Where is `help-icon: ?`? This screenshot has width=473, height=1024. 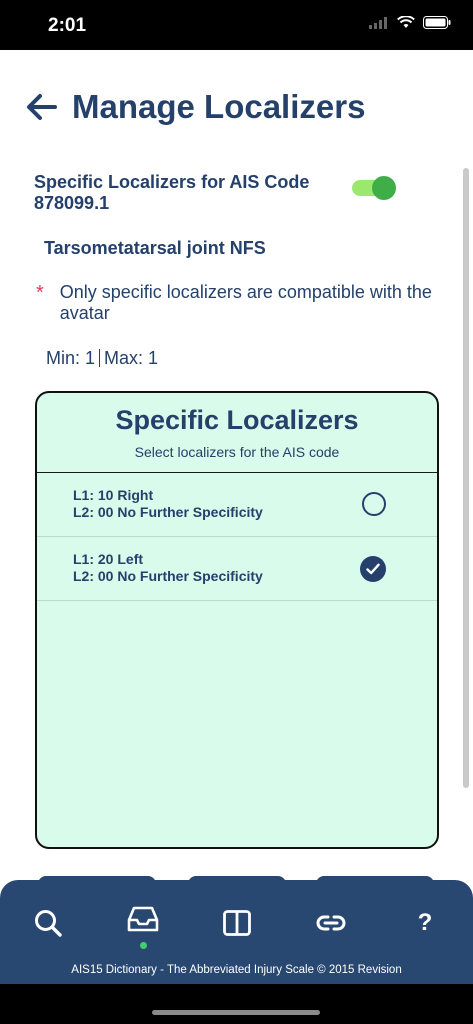 help-icon: ? is located at coordinates (425, 922).